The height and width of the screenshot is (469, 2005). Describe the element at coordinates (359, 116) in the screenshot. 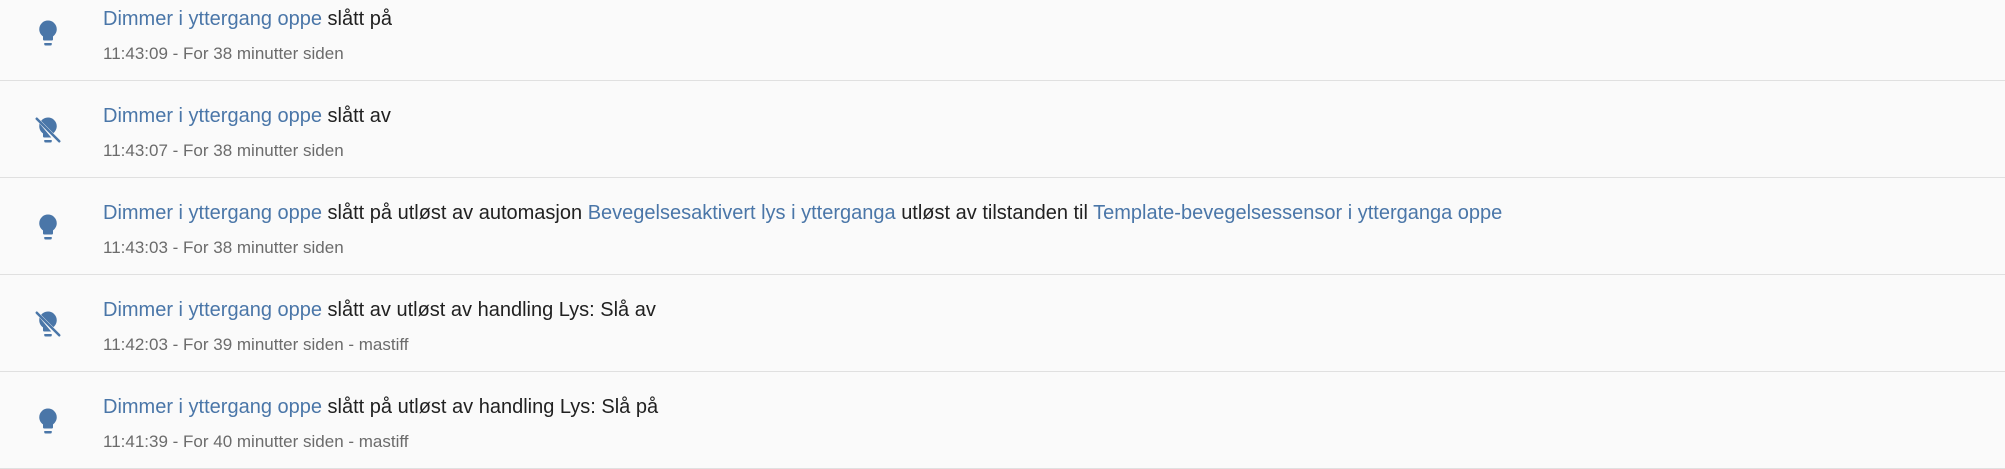

I see `entry-action: slått av` at that location.